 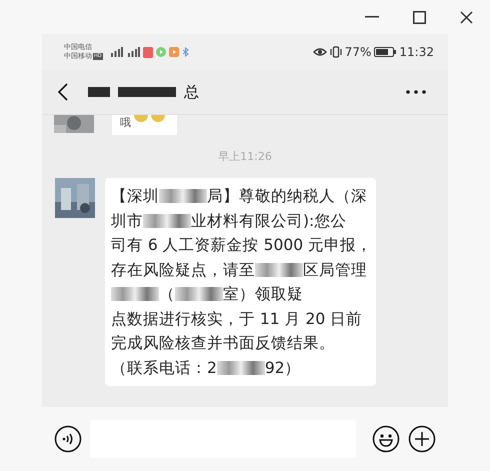 I want to click on message-text: 存在风险疑点，请至, so click(x=183, y=270).